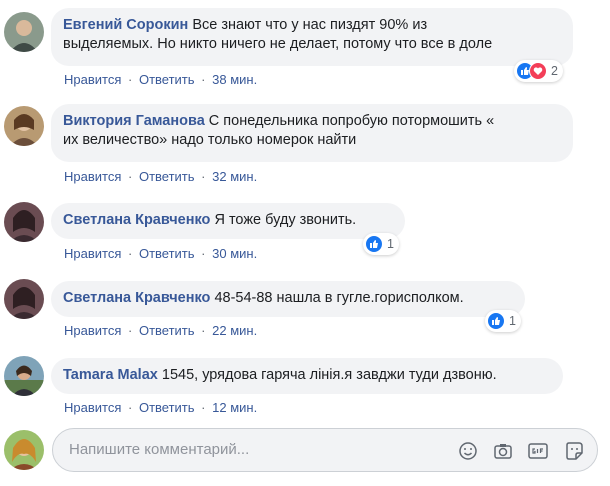 This screenshot has width=610, height=486. What do you see at coordinates (285, 220) in the screenshot?
I see `comment-text: Я тоже буду звонить.` at bounding box center [285, 220].